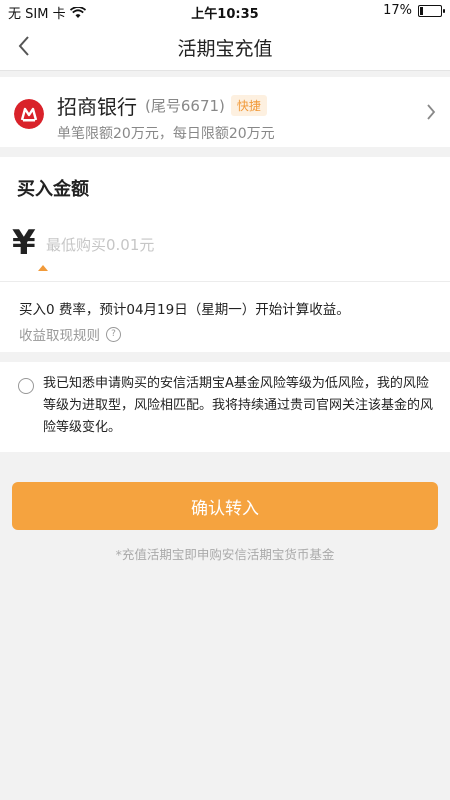 Image resolution: width=450 pixels, height=800 pixels. Describe the element at coordinates (185, 106) in the screenshot. I see `bank-card-tail: (尾号6671)` at that location.